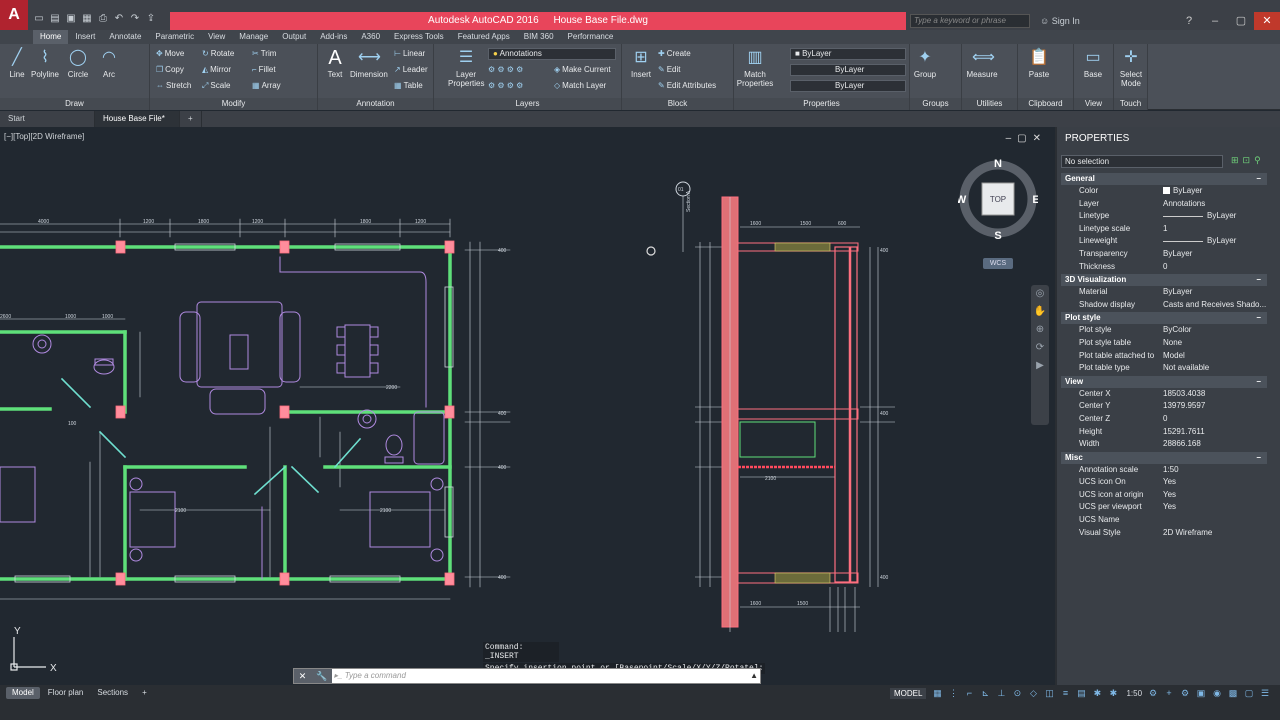  I want to click on saveas-icon: ▦, so click(87, 19).